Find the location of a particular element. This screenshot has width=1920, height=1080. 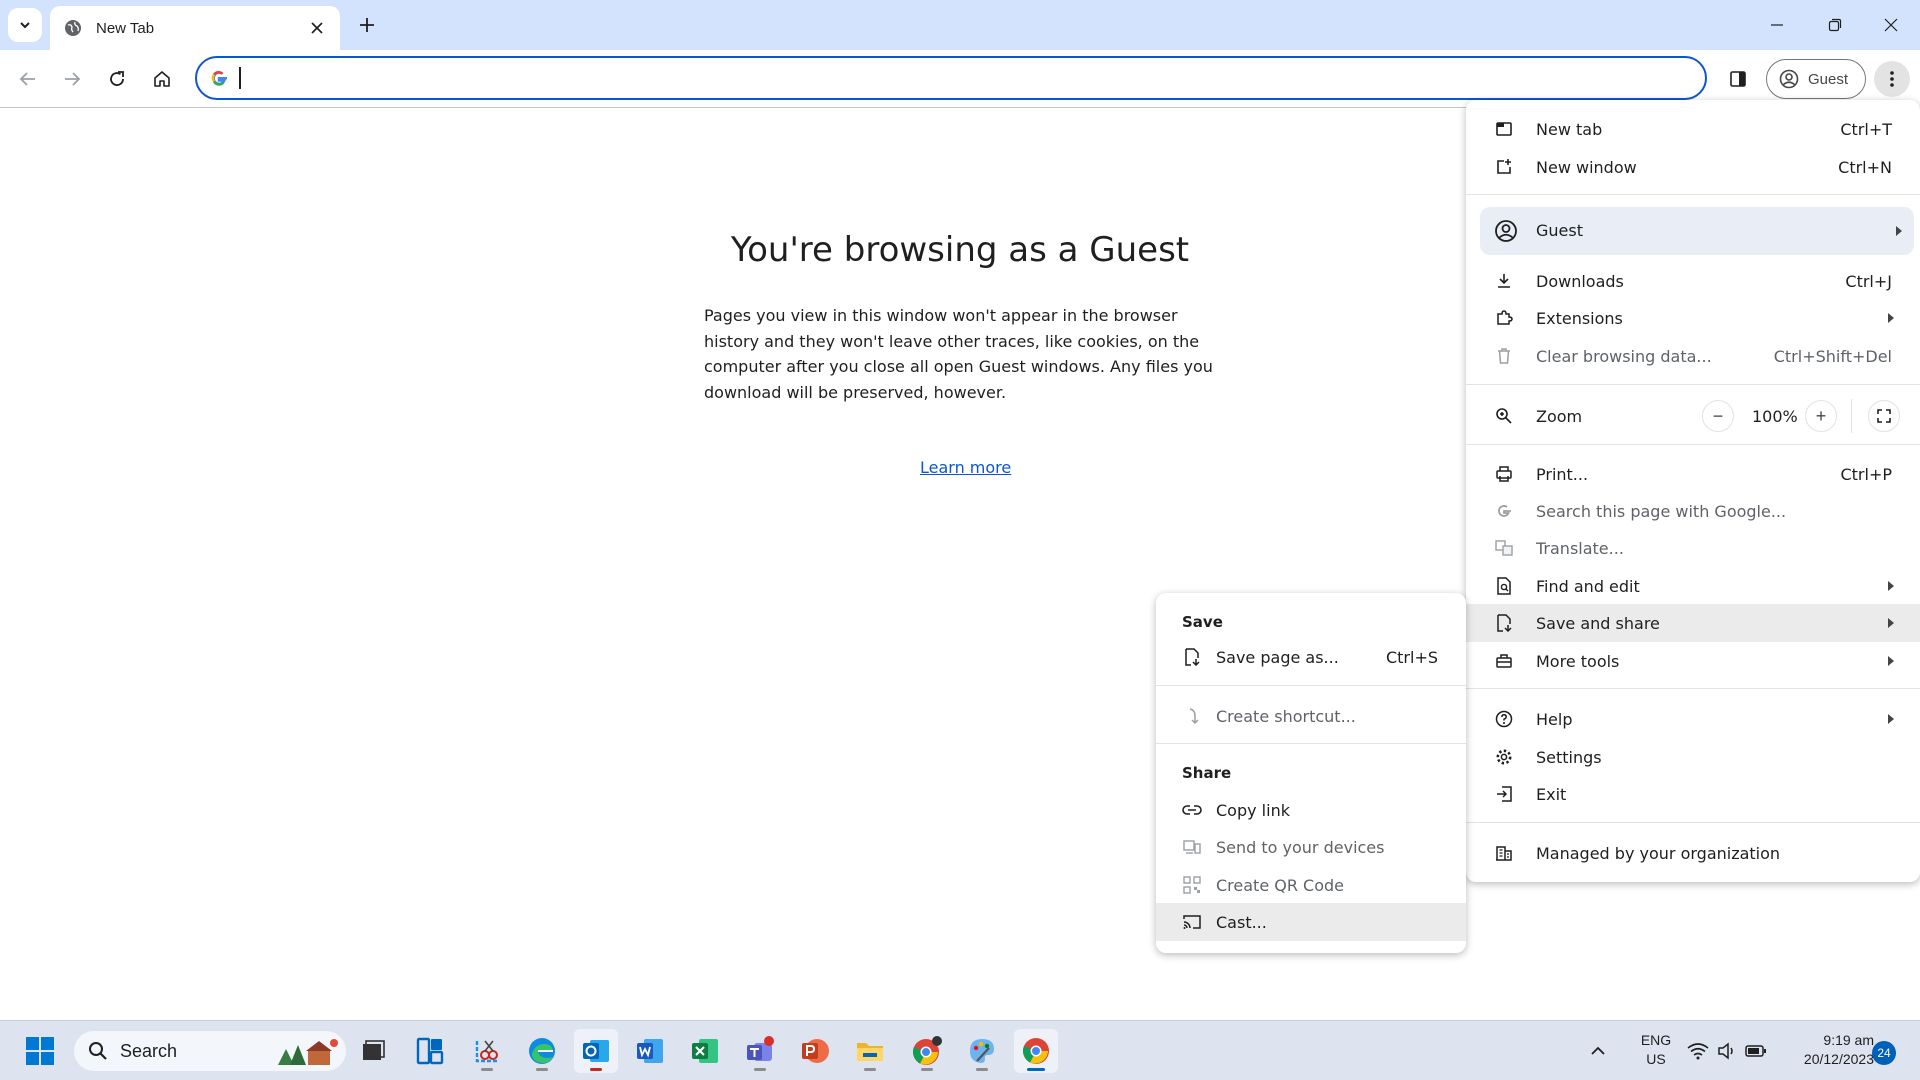

submenu-heading-save: Save is located at coordinates (1202, 622).